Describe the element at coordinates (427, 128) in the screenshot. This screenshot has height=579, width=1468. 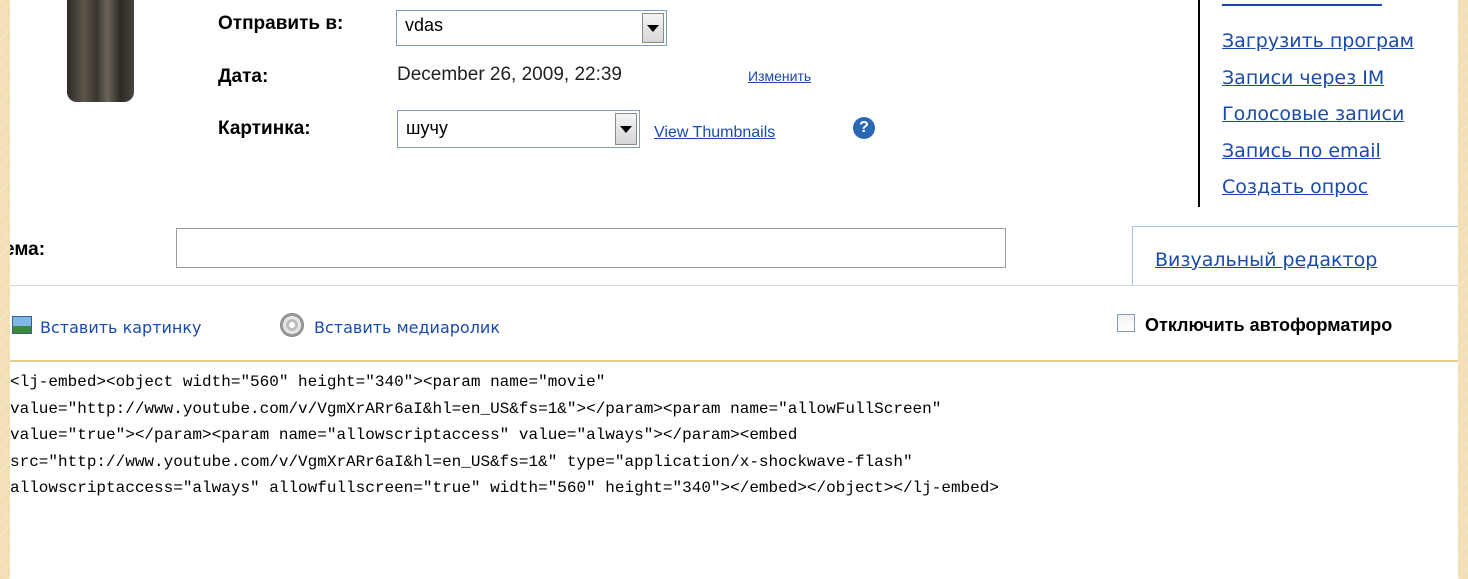
I see `picture-value: шучу` at that location.